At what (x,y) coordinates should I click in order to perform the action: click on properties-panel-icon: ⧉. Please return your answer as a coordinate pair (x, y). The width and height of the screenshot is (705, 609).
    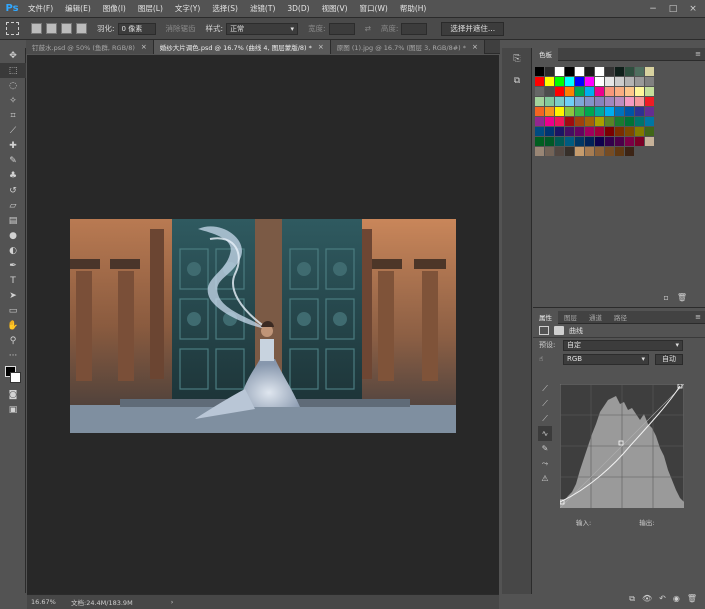
    Looking at the image, I should click on (517, 81).